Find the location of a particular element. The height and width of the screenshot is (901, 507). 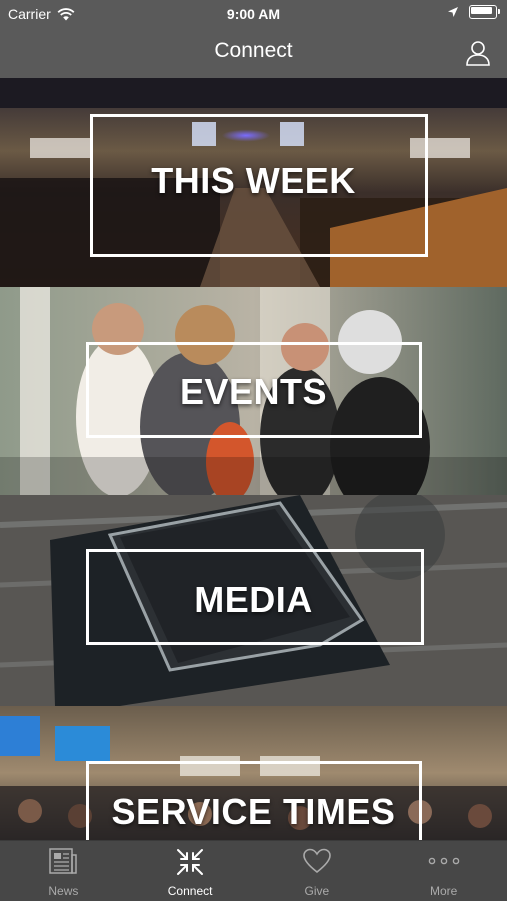

media-label: MEDIA is located at coordinates (253, 599).